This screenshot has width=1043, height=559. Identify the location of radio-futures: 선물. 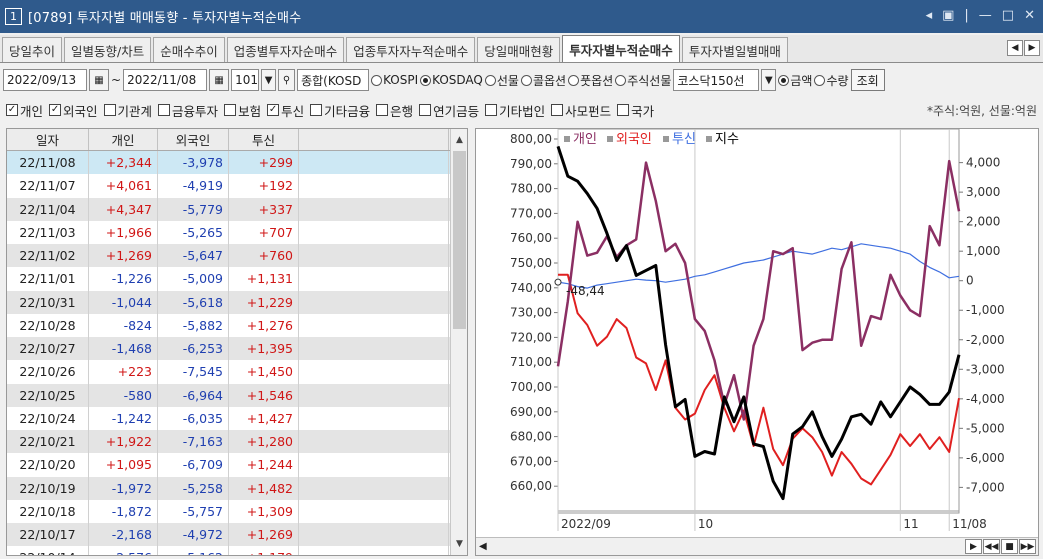
(501, 80).